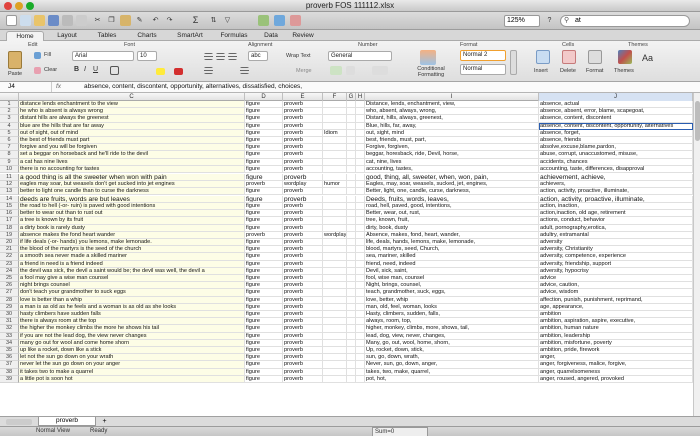  What do you see at coordinates (616, 379) in the screenshot?
I see `cell-j: anger, roused, angered, provoked` at bounding box center [616, 379].